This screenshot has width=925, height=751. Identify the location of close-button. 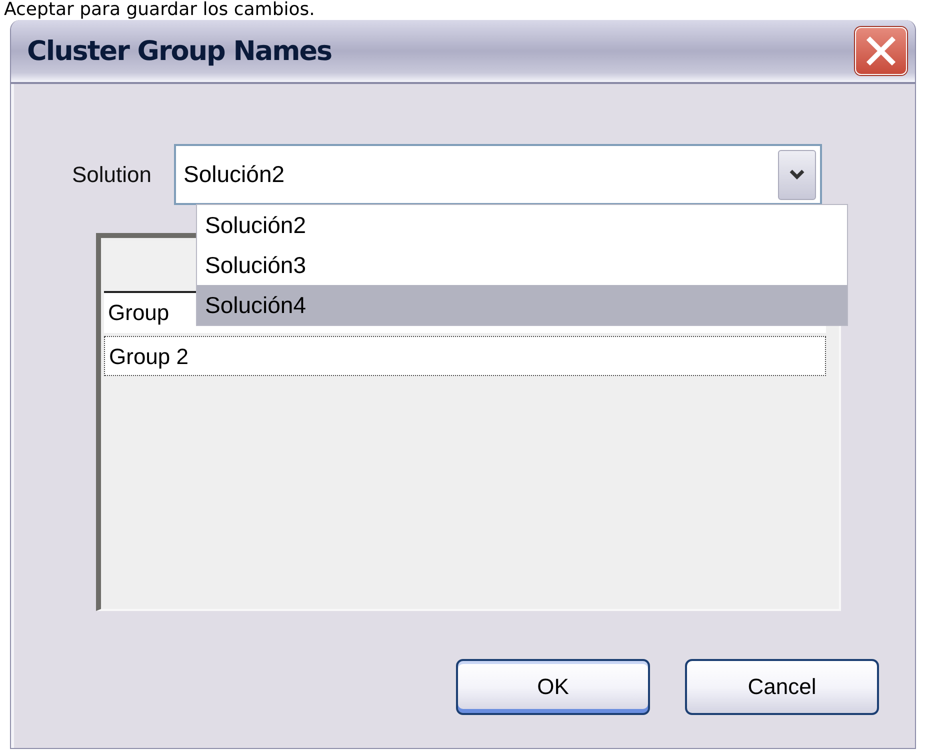
(881, 51).